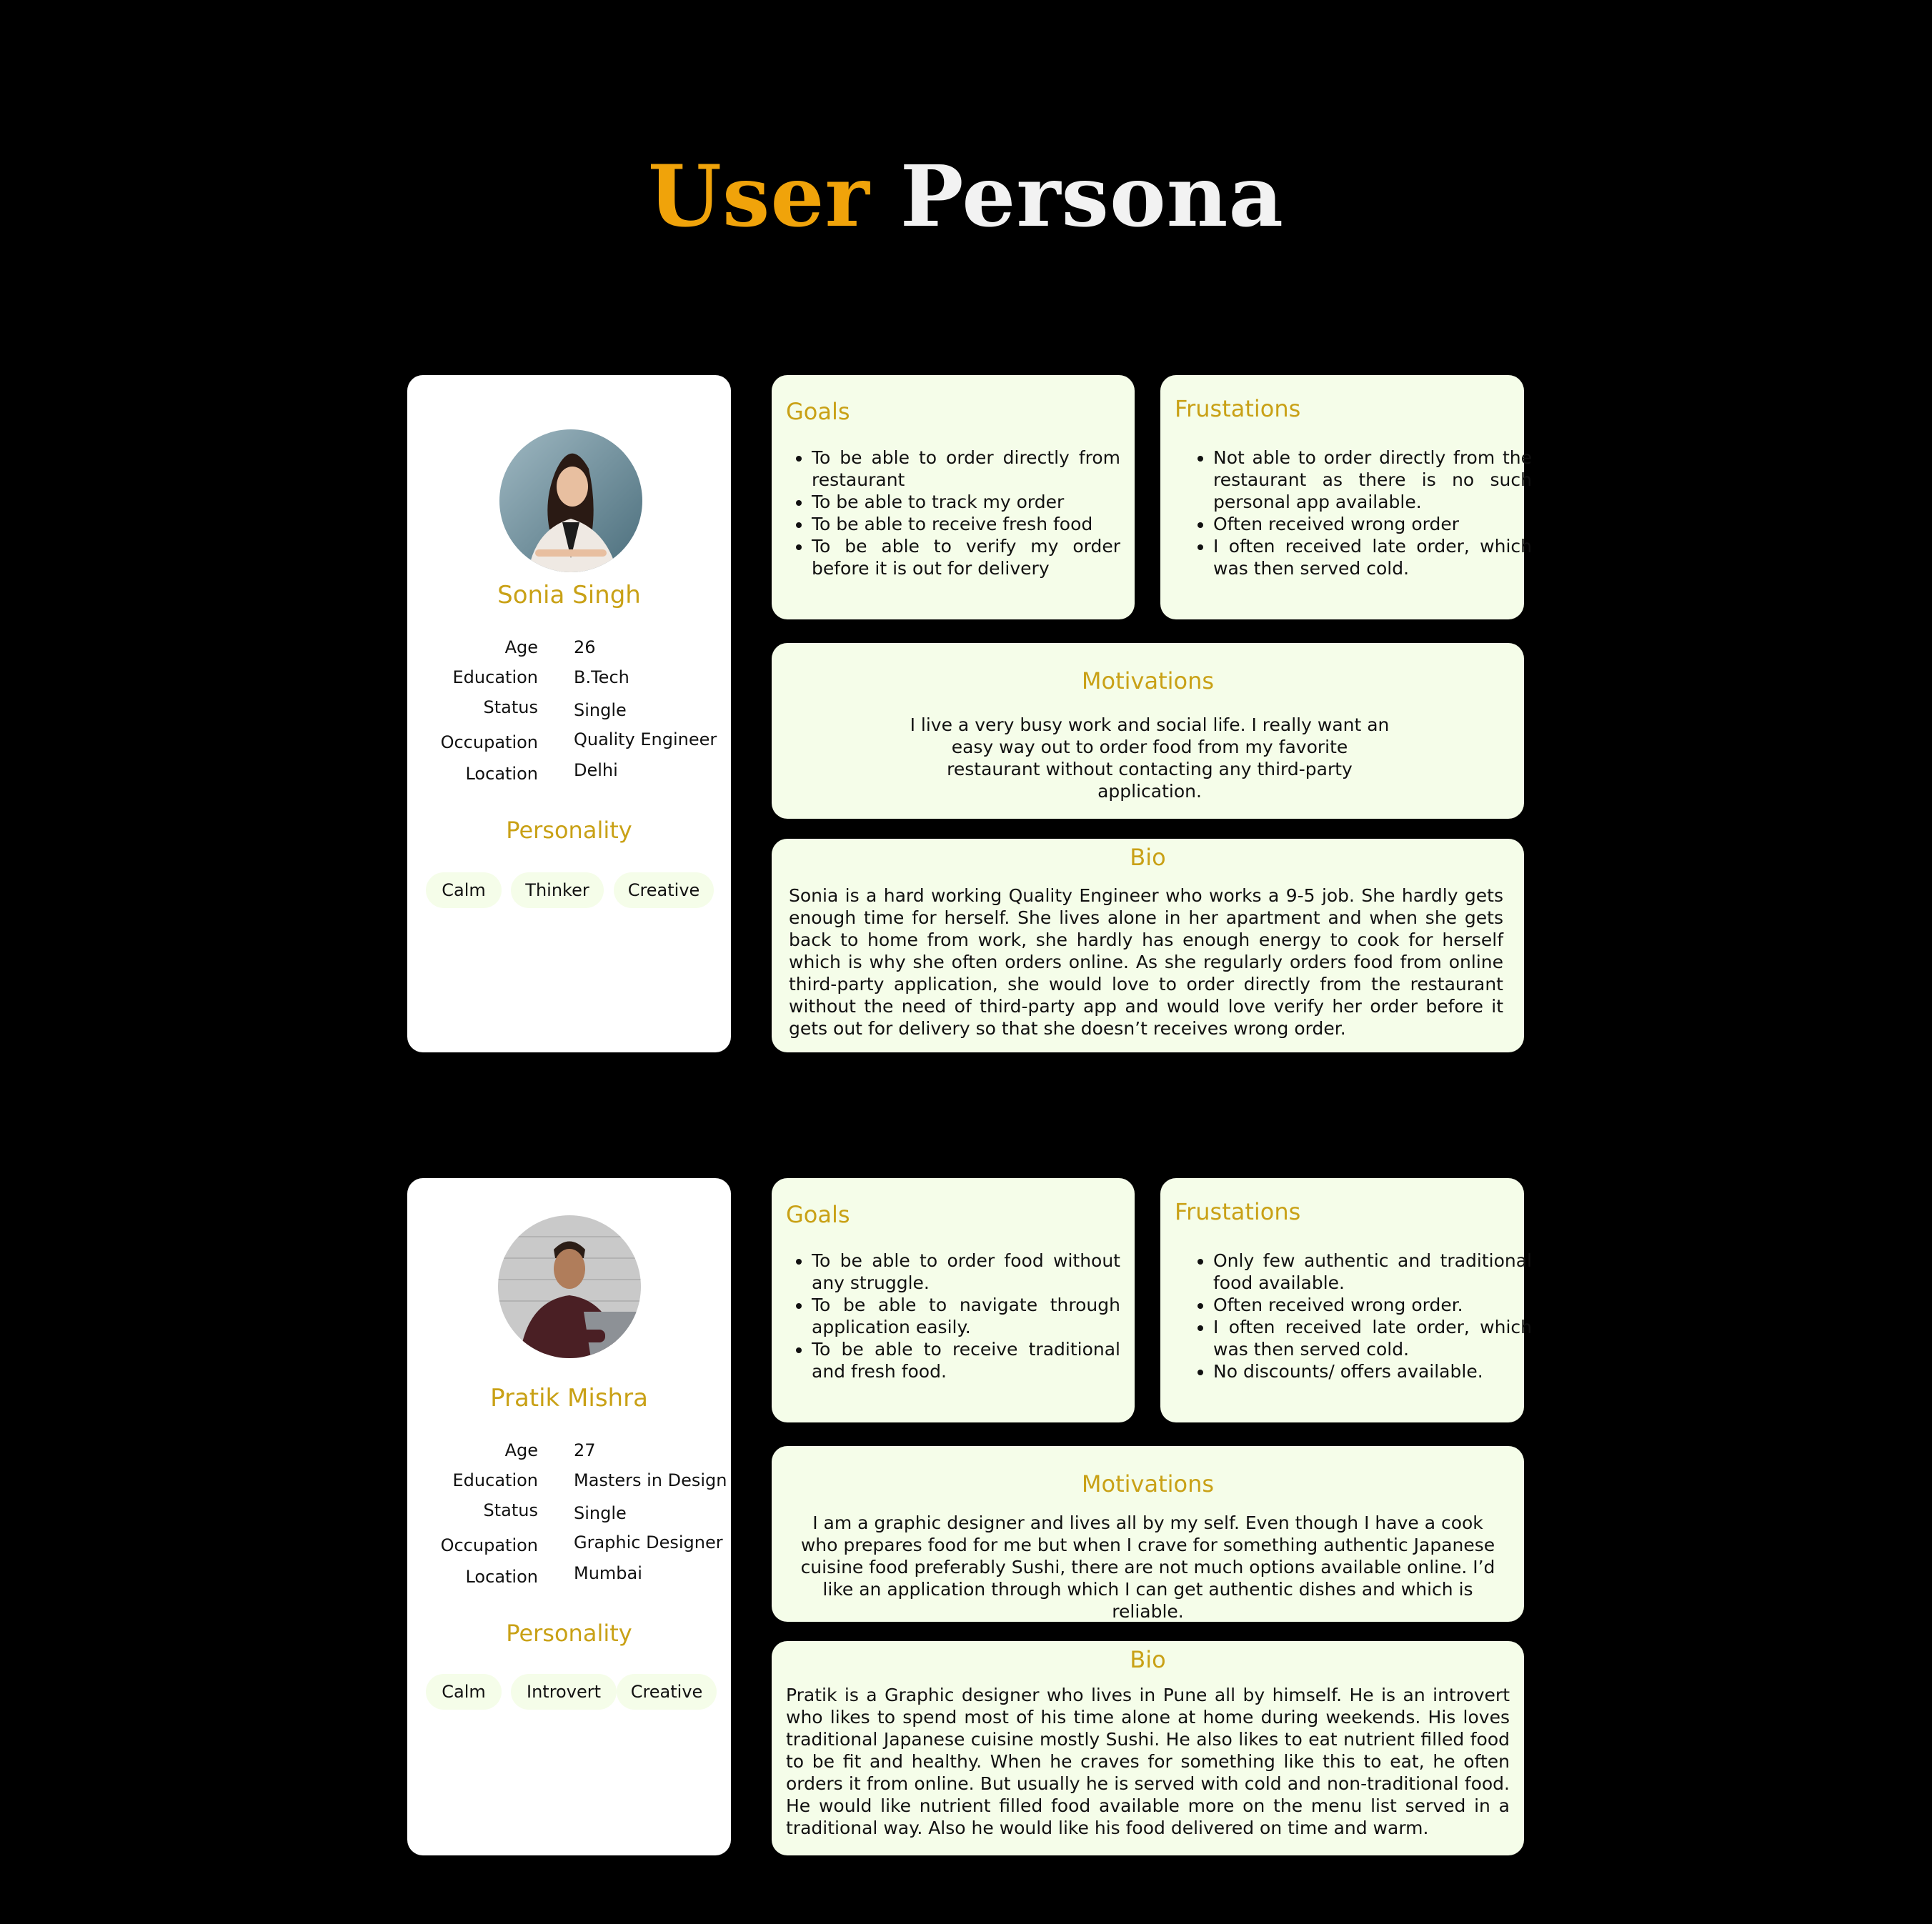  What do you see at coordinates (564, 1692) in the screenshot?
I see `personality-chip: Introvert` at bounding box center [564, 1692].